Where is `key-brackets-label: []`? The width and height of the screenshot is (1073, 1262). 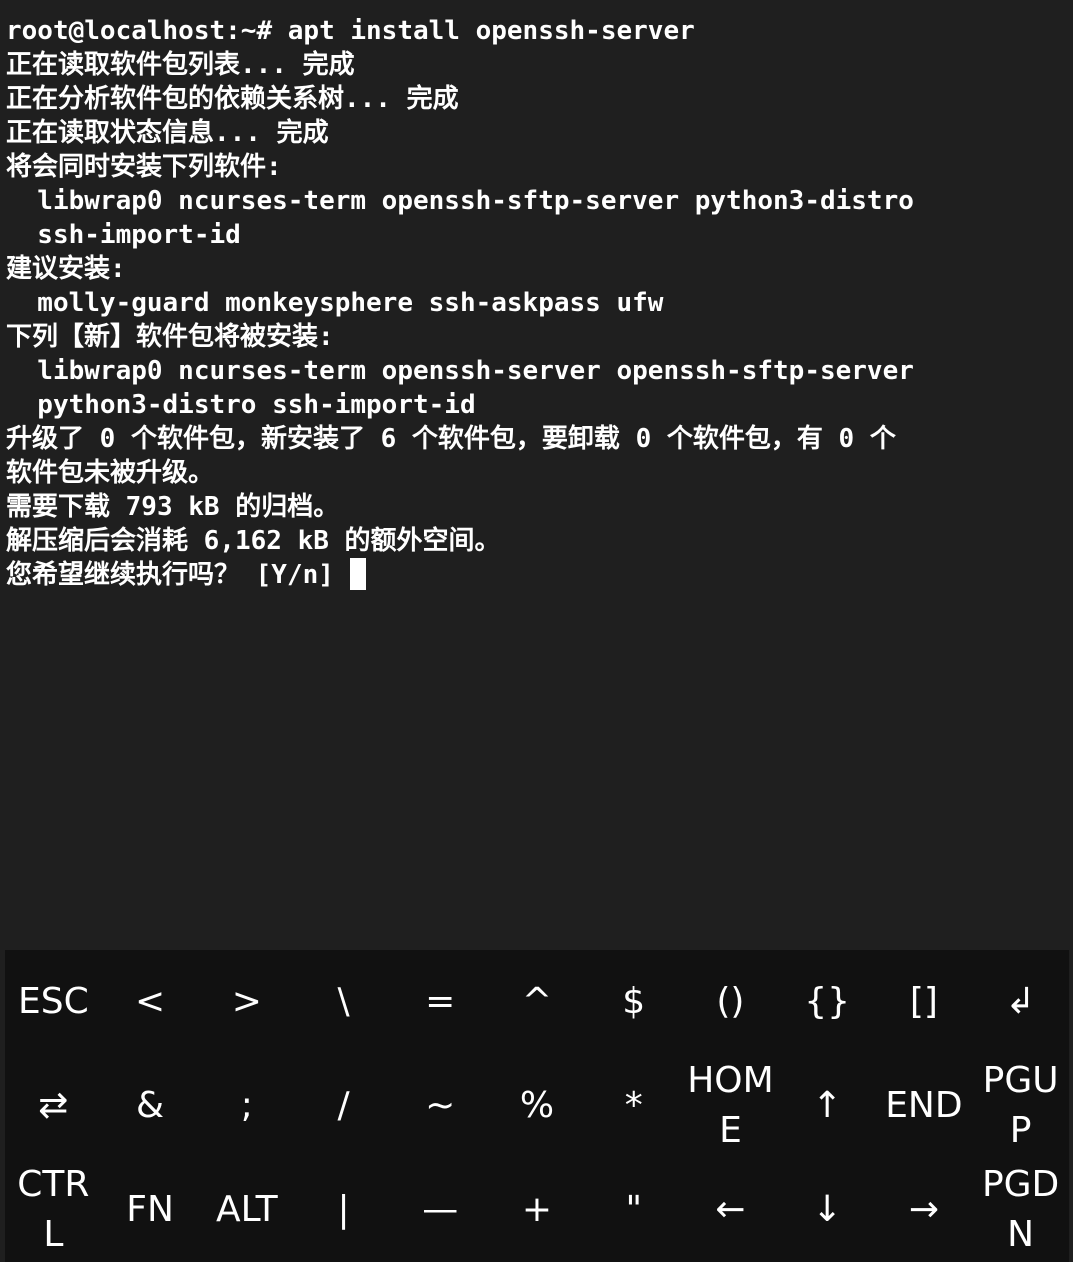
key-brackets-label: [] is located at coordinates (923, 1001).